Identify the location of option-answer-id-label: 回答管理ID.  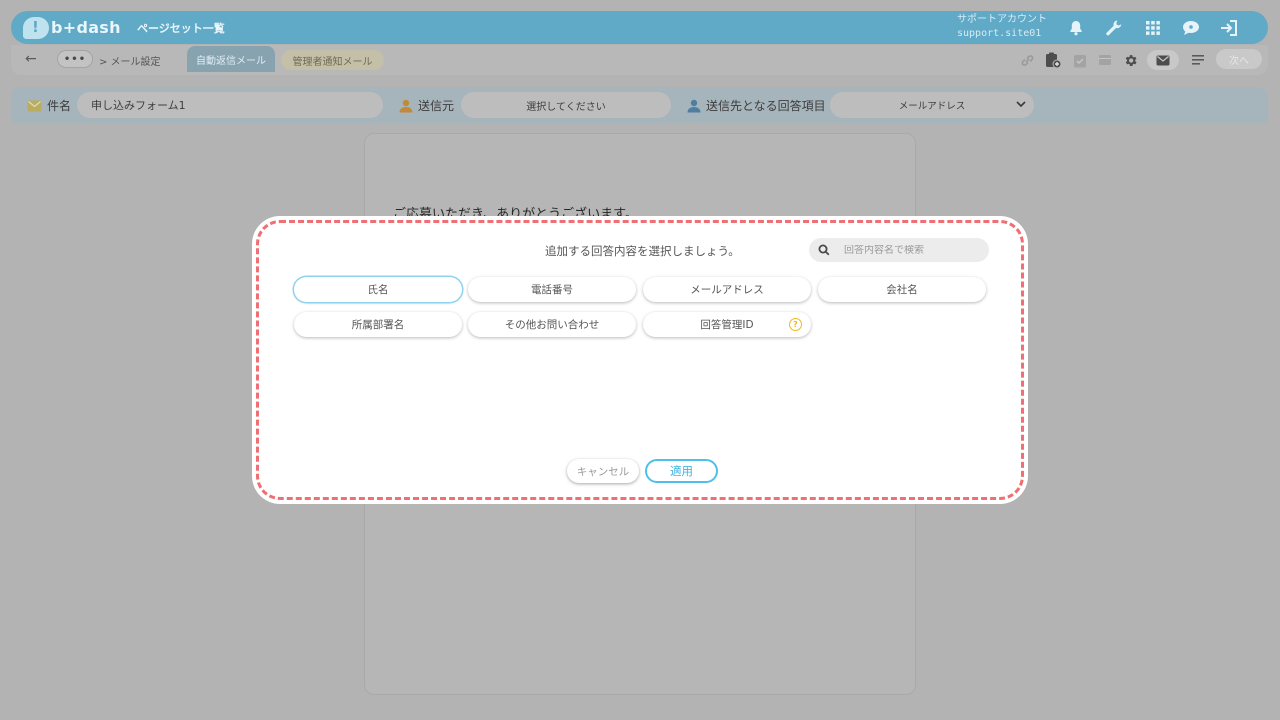
(727, 325).